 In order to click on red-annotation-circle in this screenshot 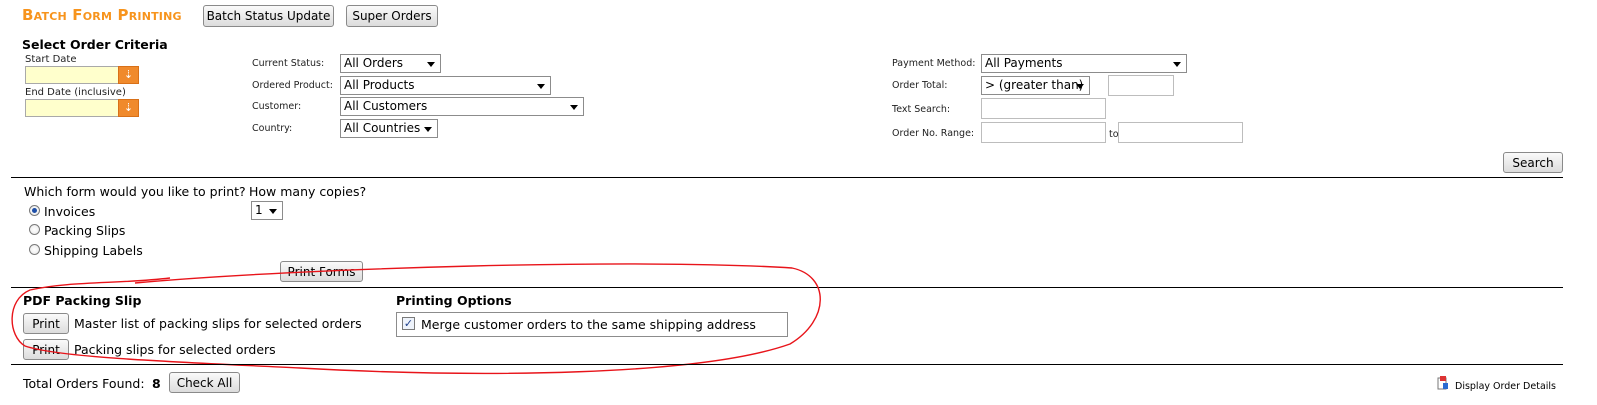, I will do `click(416, 319)`.